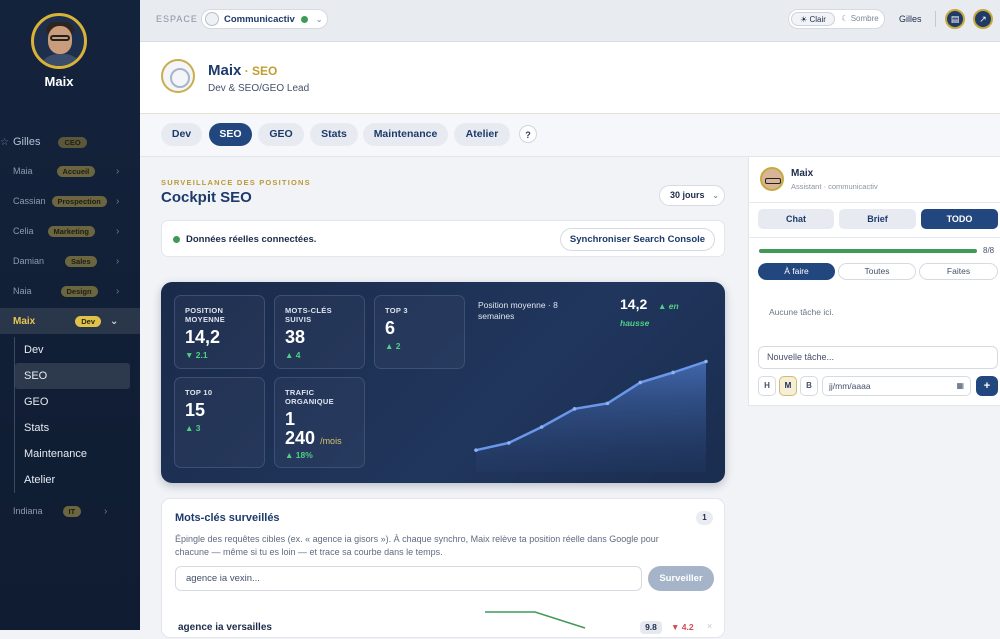 This screenshot has height=639, width=1000. I want to click on chart-area, so click(591, 416).